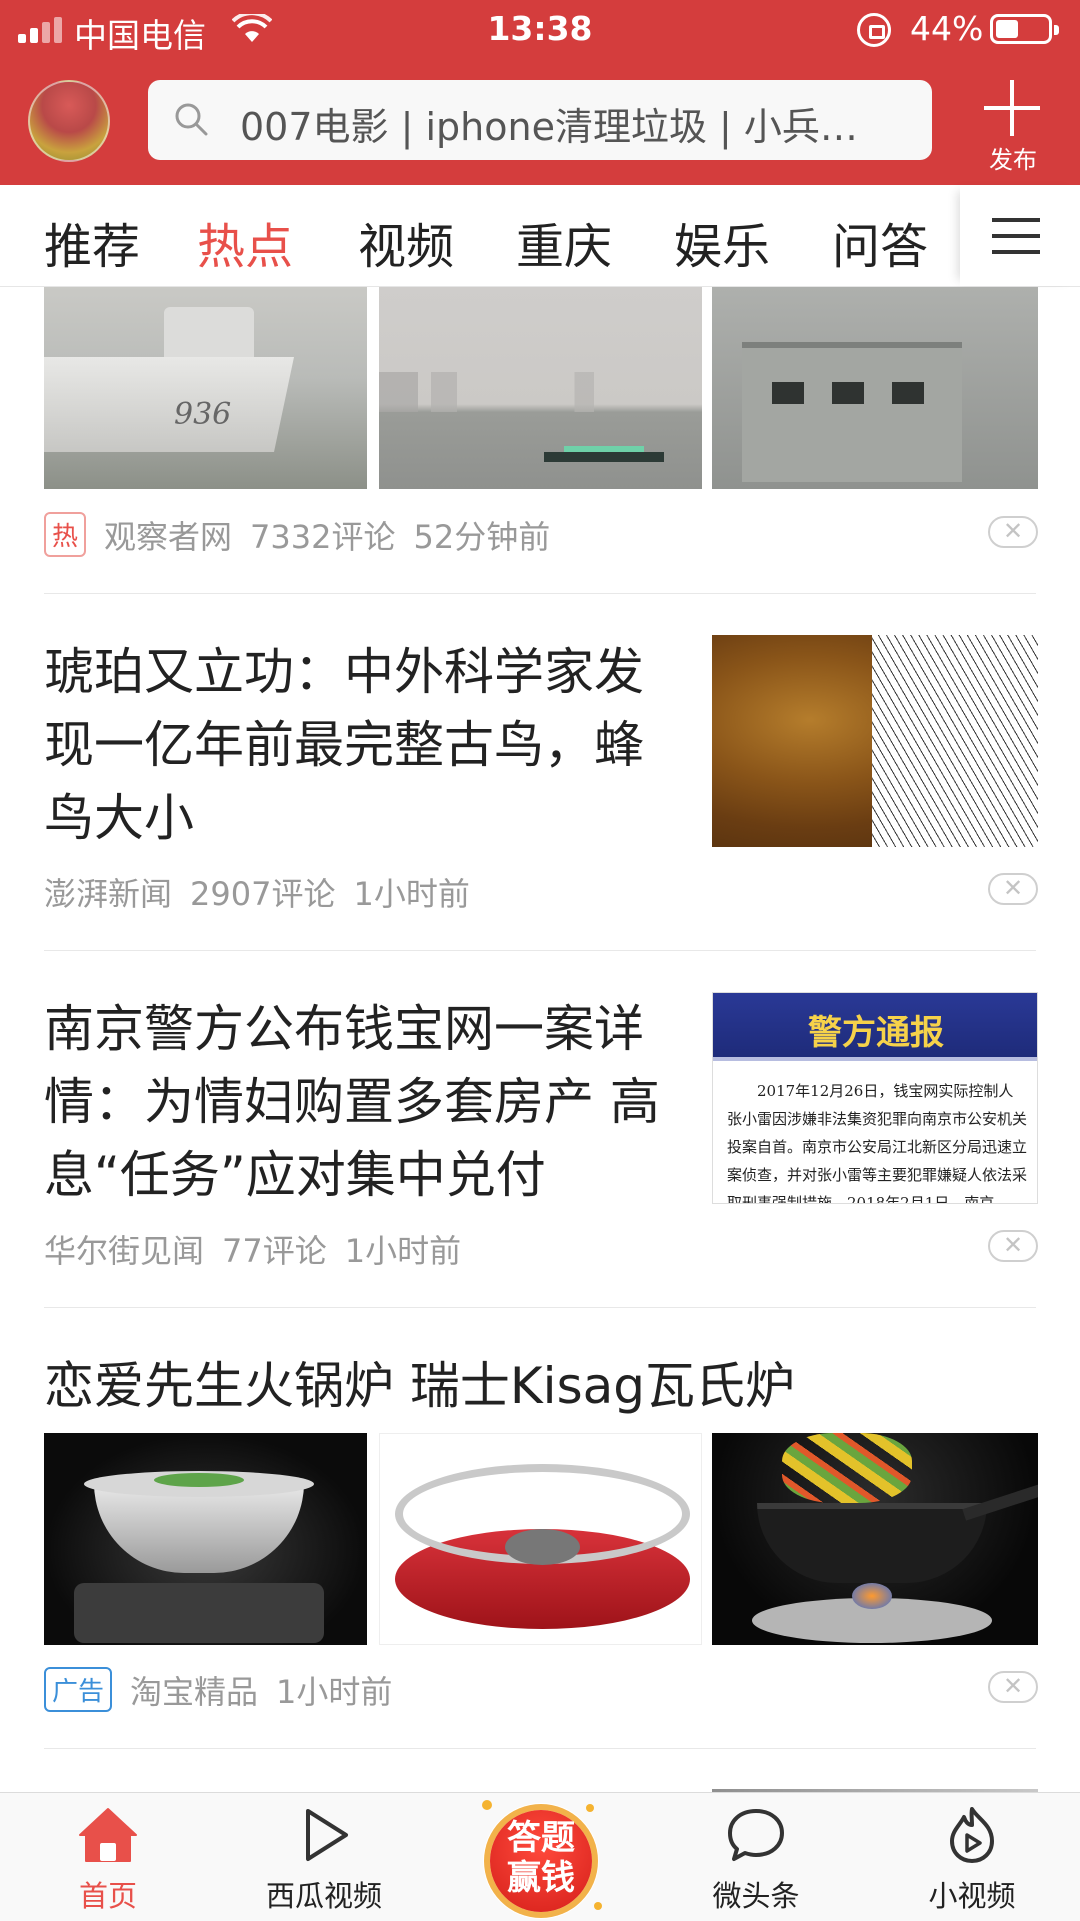 Image resolution: width=1080 pixels, height=1921 pixels. I want to click on ad-meta: 广告 淘宝精品 1小时前, so click(227, 1690).